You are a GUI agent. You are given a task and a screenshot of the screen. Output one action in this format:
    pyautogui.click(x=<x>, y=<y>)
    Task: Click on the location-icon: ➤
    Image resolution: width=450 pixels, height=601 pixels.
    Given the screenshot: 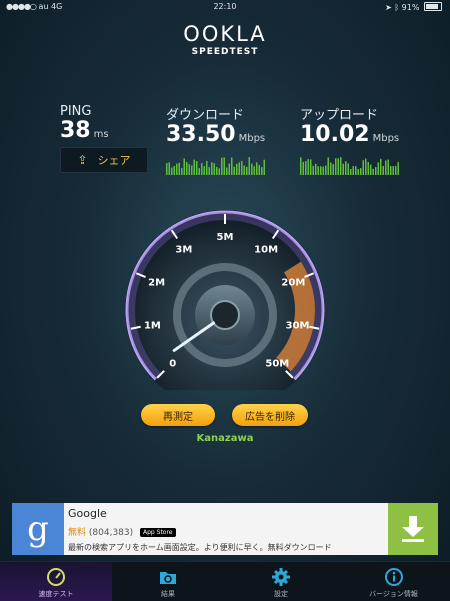 What is the action you would take?
    pyautogui.click(x=388, y=7)
    